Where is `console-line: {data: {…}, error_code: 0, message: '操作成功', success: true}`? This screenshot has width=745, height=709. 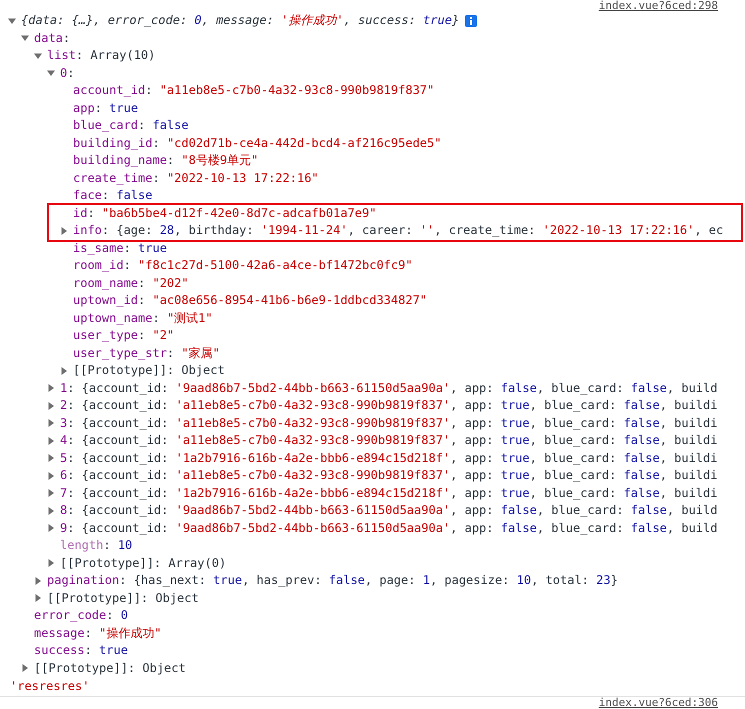
console-line: {data: {…}, error_code: 0, message: '操作成功', success: true} is located at coordinates (240, 20).